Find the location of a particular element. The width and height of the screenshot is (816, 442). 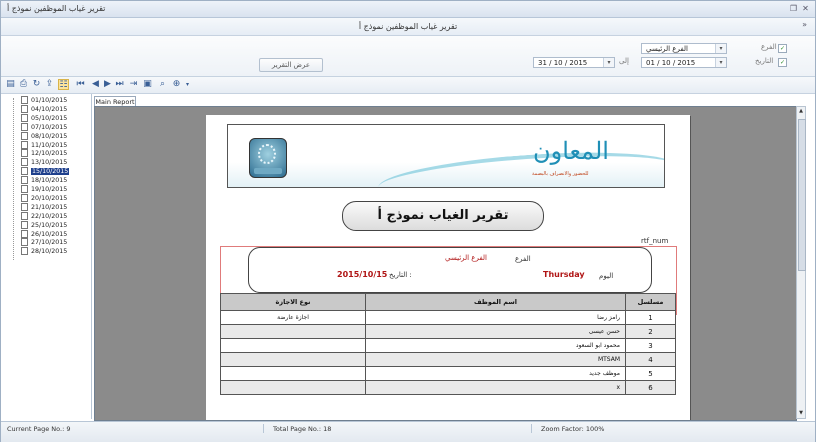

vertical-scrollbar: ▲ ▼ is located at coordinates (801, 262).